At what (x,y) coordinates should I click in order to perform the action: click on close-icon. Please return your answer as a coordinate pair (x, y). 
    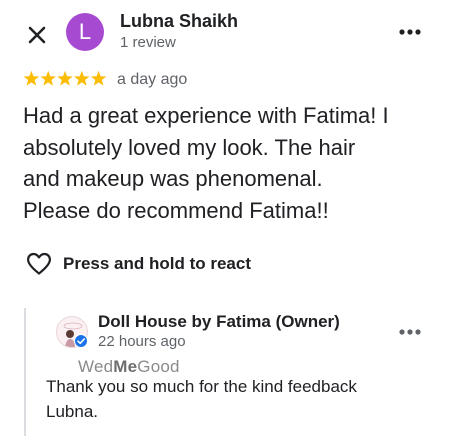
    Looking at the image, I should click on (37, 35).